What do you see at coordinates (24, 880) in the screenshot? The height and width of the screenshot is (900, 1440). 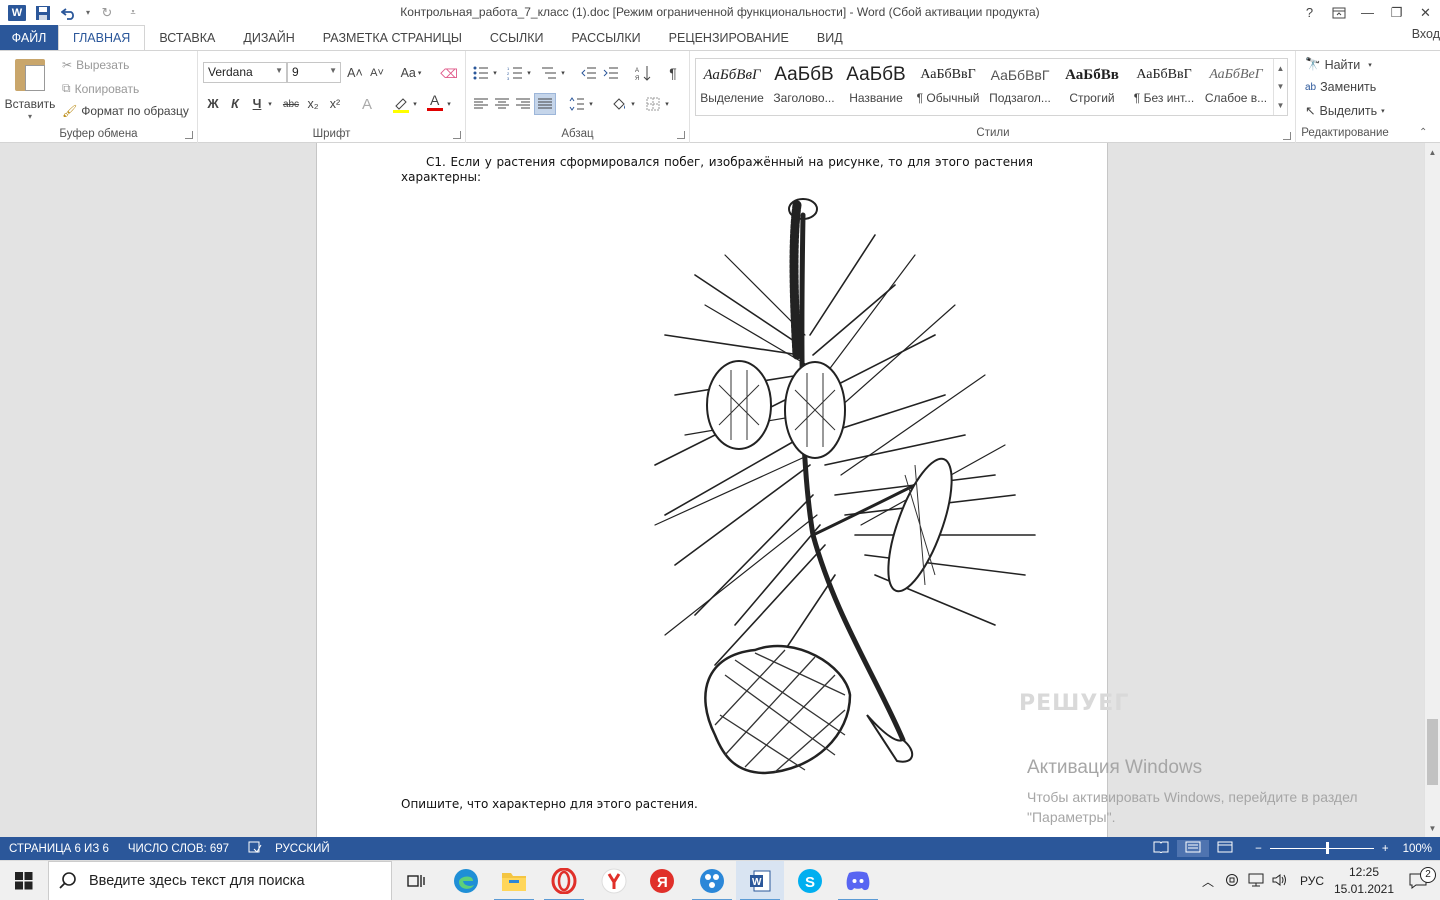 I see `windows-start-icon` at bounding box center [24, 880].